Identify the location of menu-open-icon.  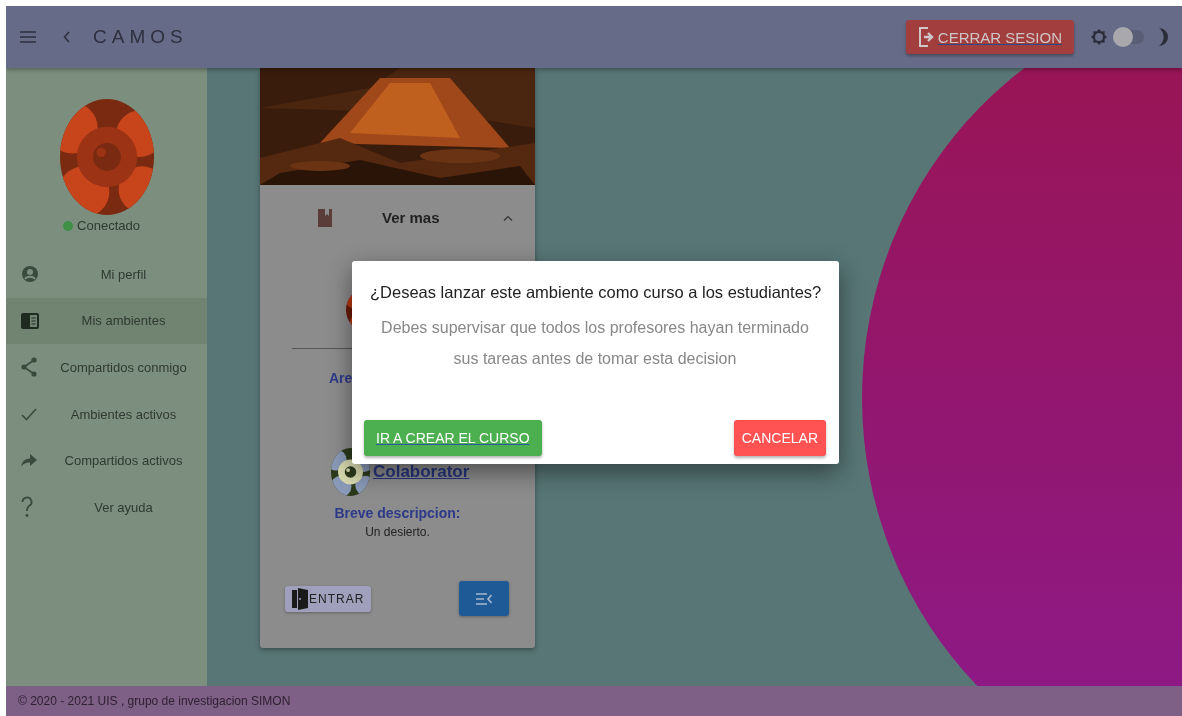
(484, 598).